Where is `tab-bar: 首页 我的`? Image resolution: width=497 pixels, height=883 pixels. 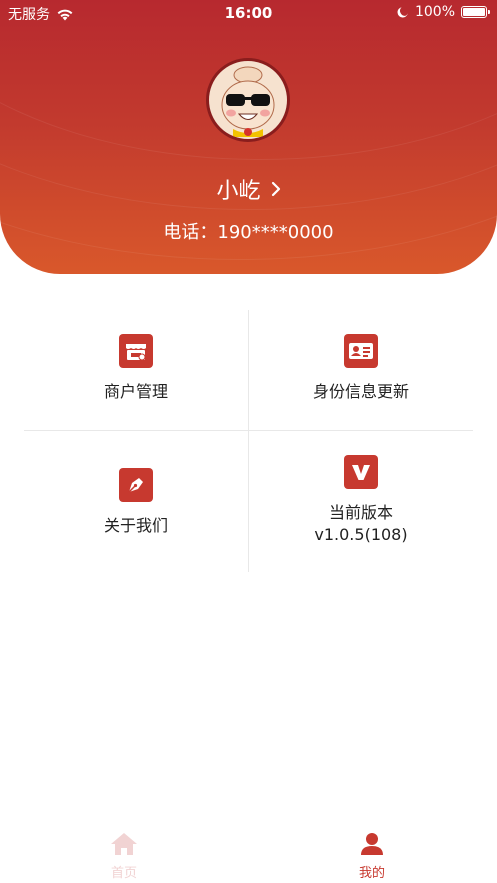
tab-bar: 首页 我的 is located at coordinates (248, 854).